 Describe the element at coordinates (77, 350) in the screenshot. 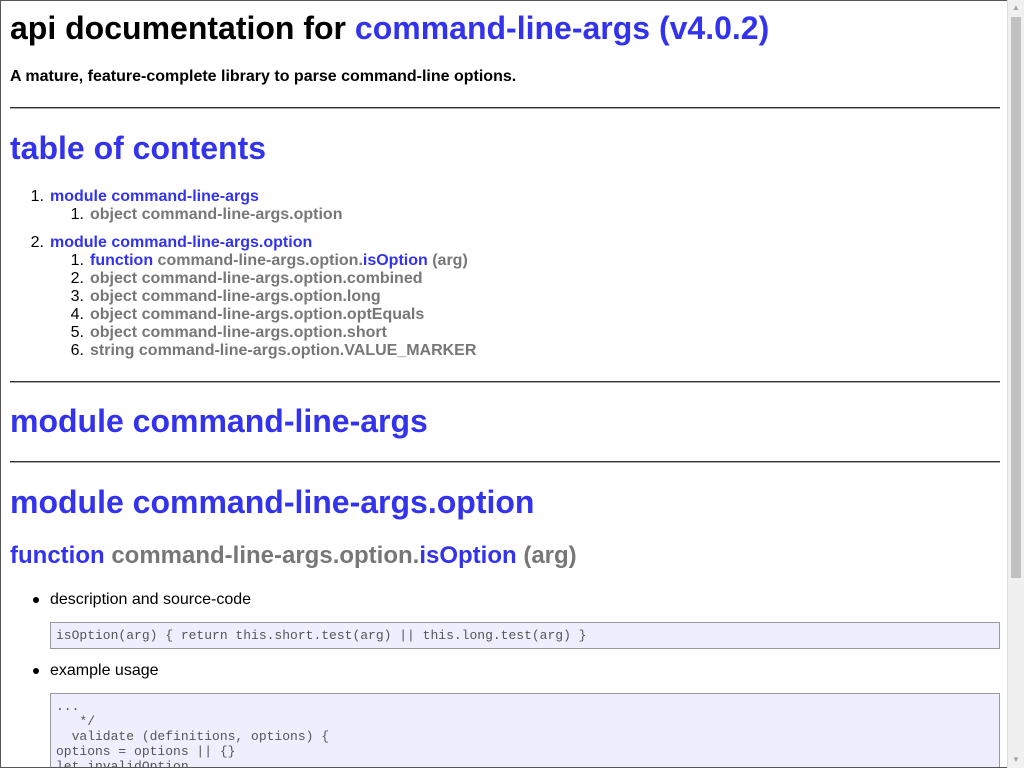

I see `toc-subitem-number: 6.` at that location.